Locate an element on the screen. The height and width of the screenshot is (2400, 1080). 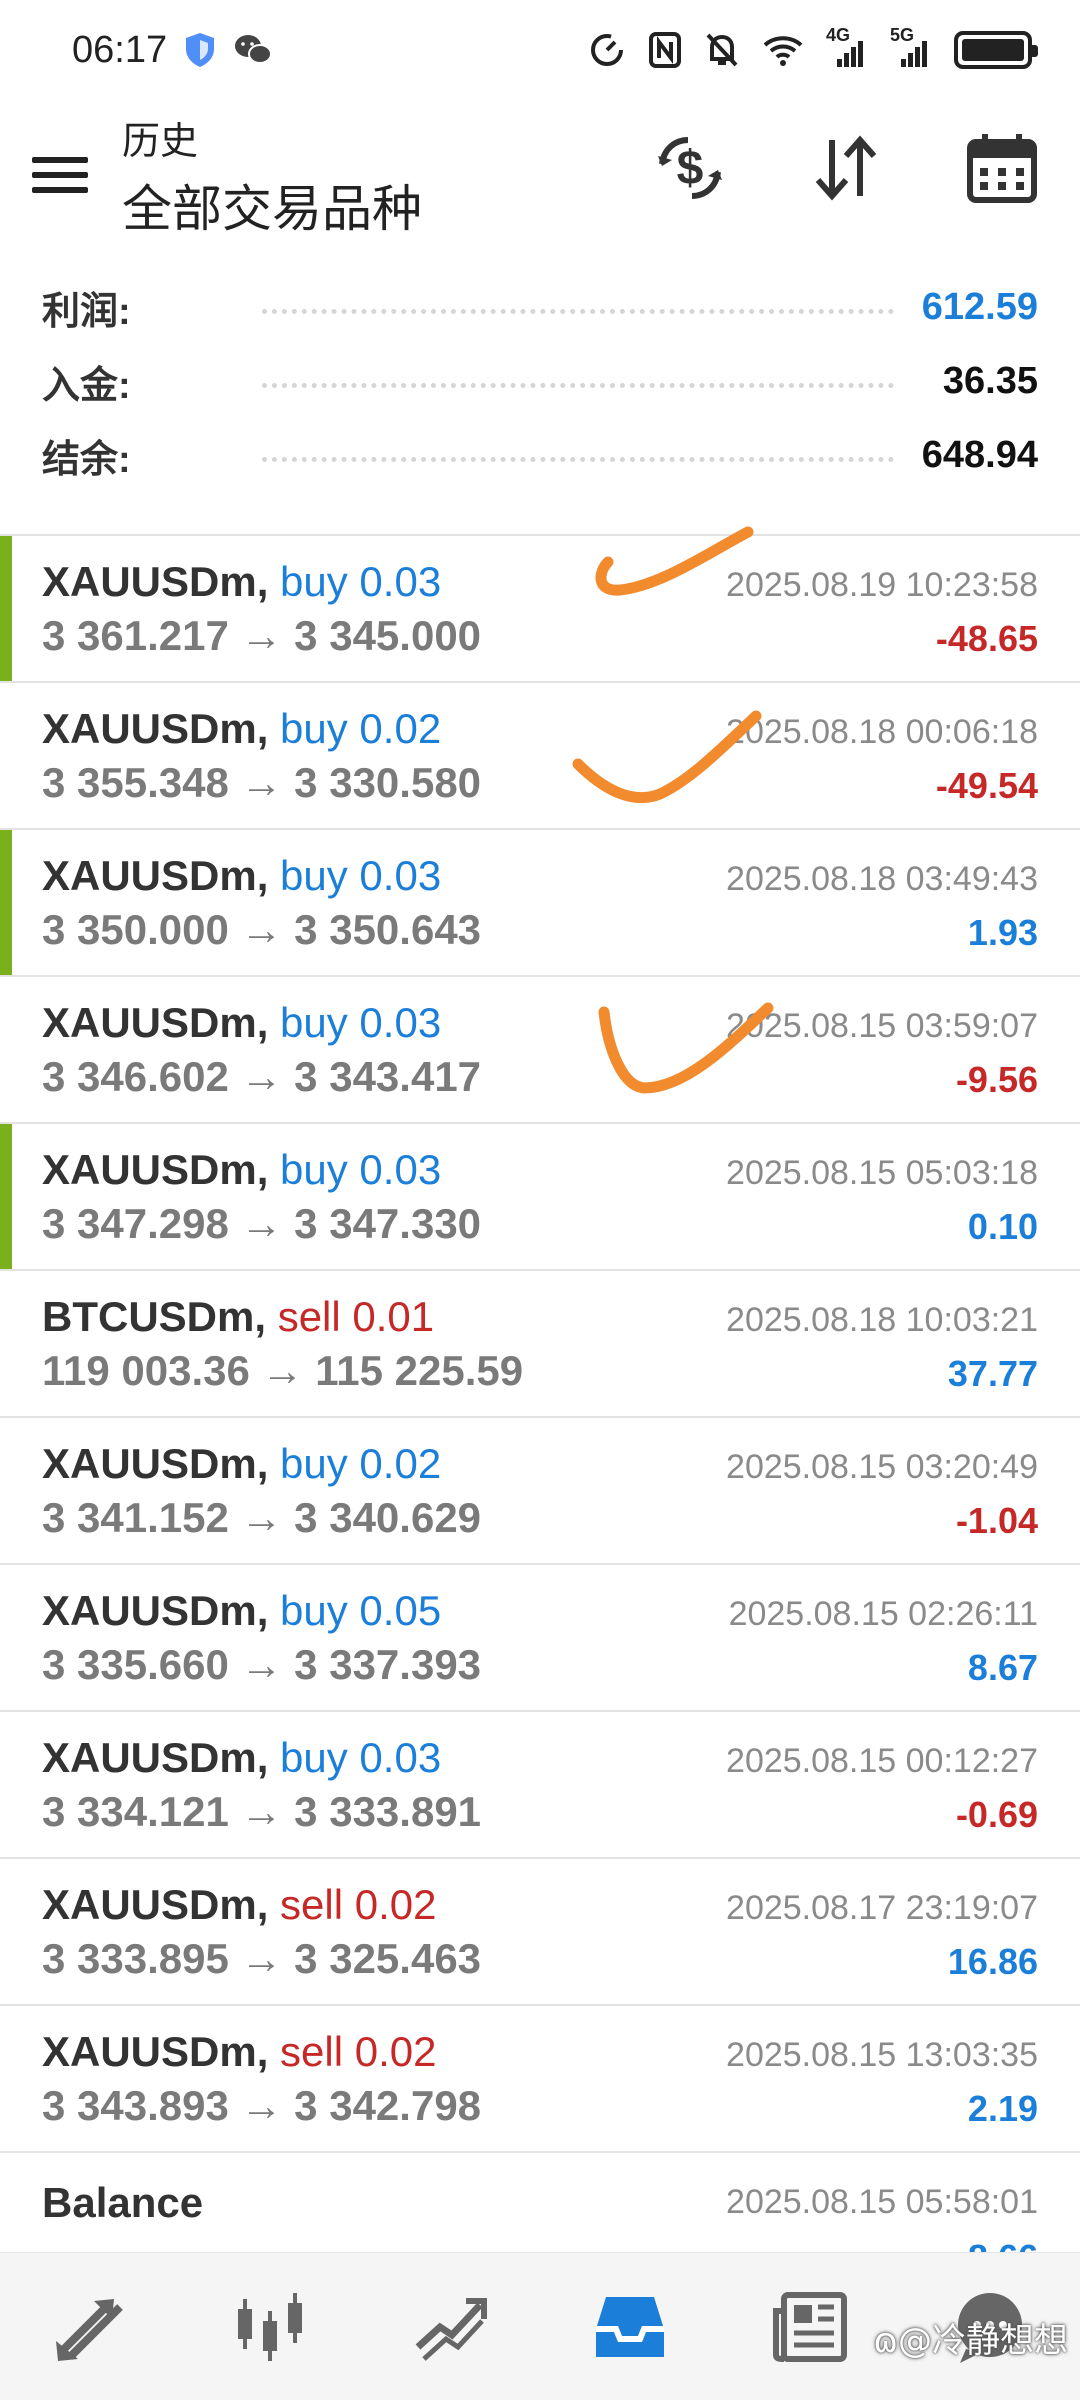
candlestick-chart-icon is located at coordinates (270, 2326).